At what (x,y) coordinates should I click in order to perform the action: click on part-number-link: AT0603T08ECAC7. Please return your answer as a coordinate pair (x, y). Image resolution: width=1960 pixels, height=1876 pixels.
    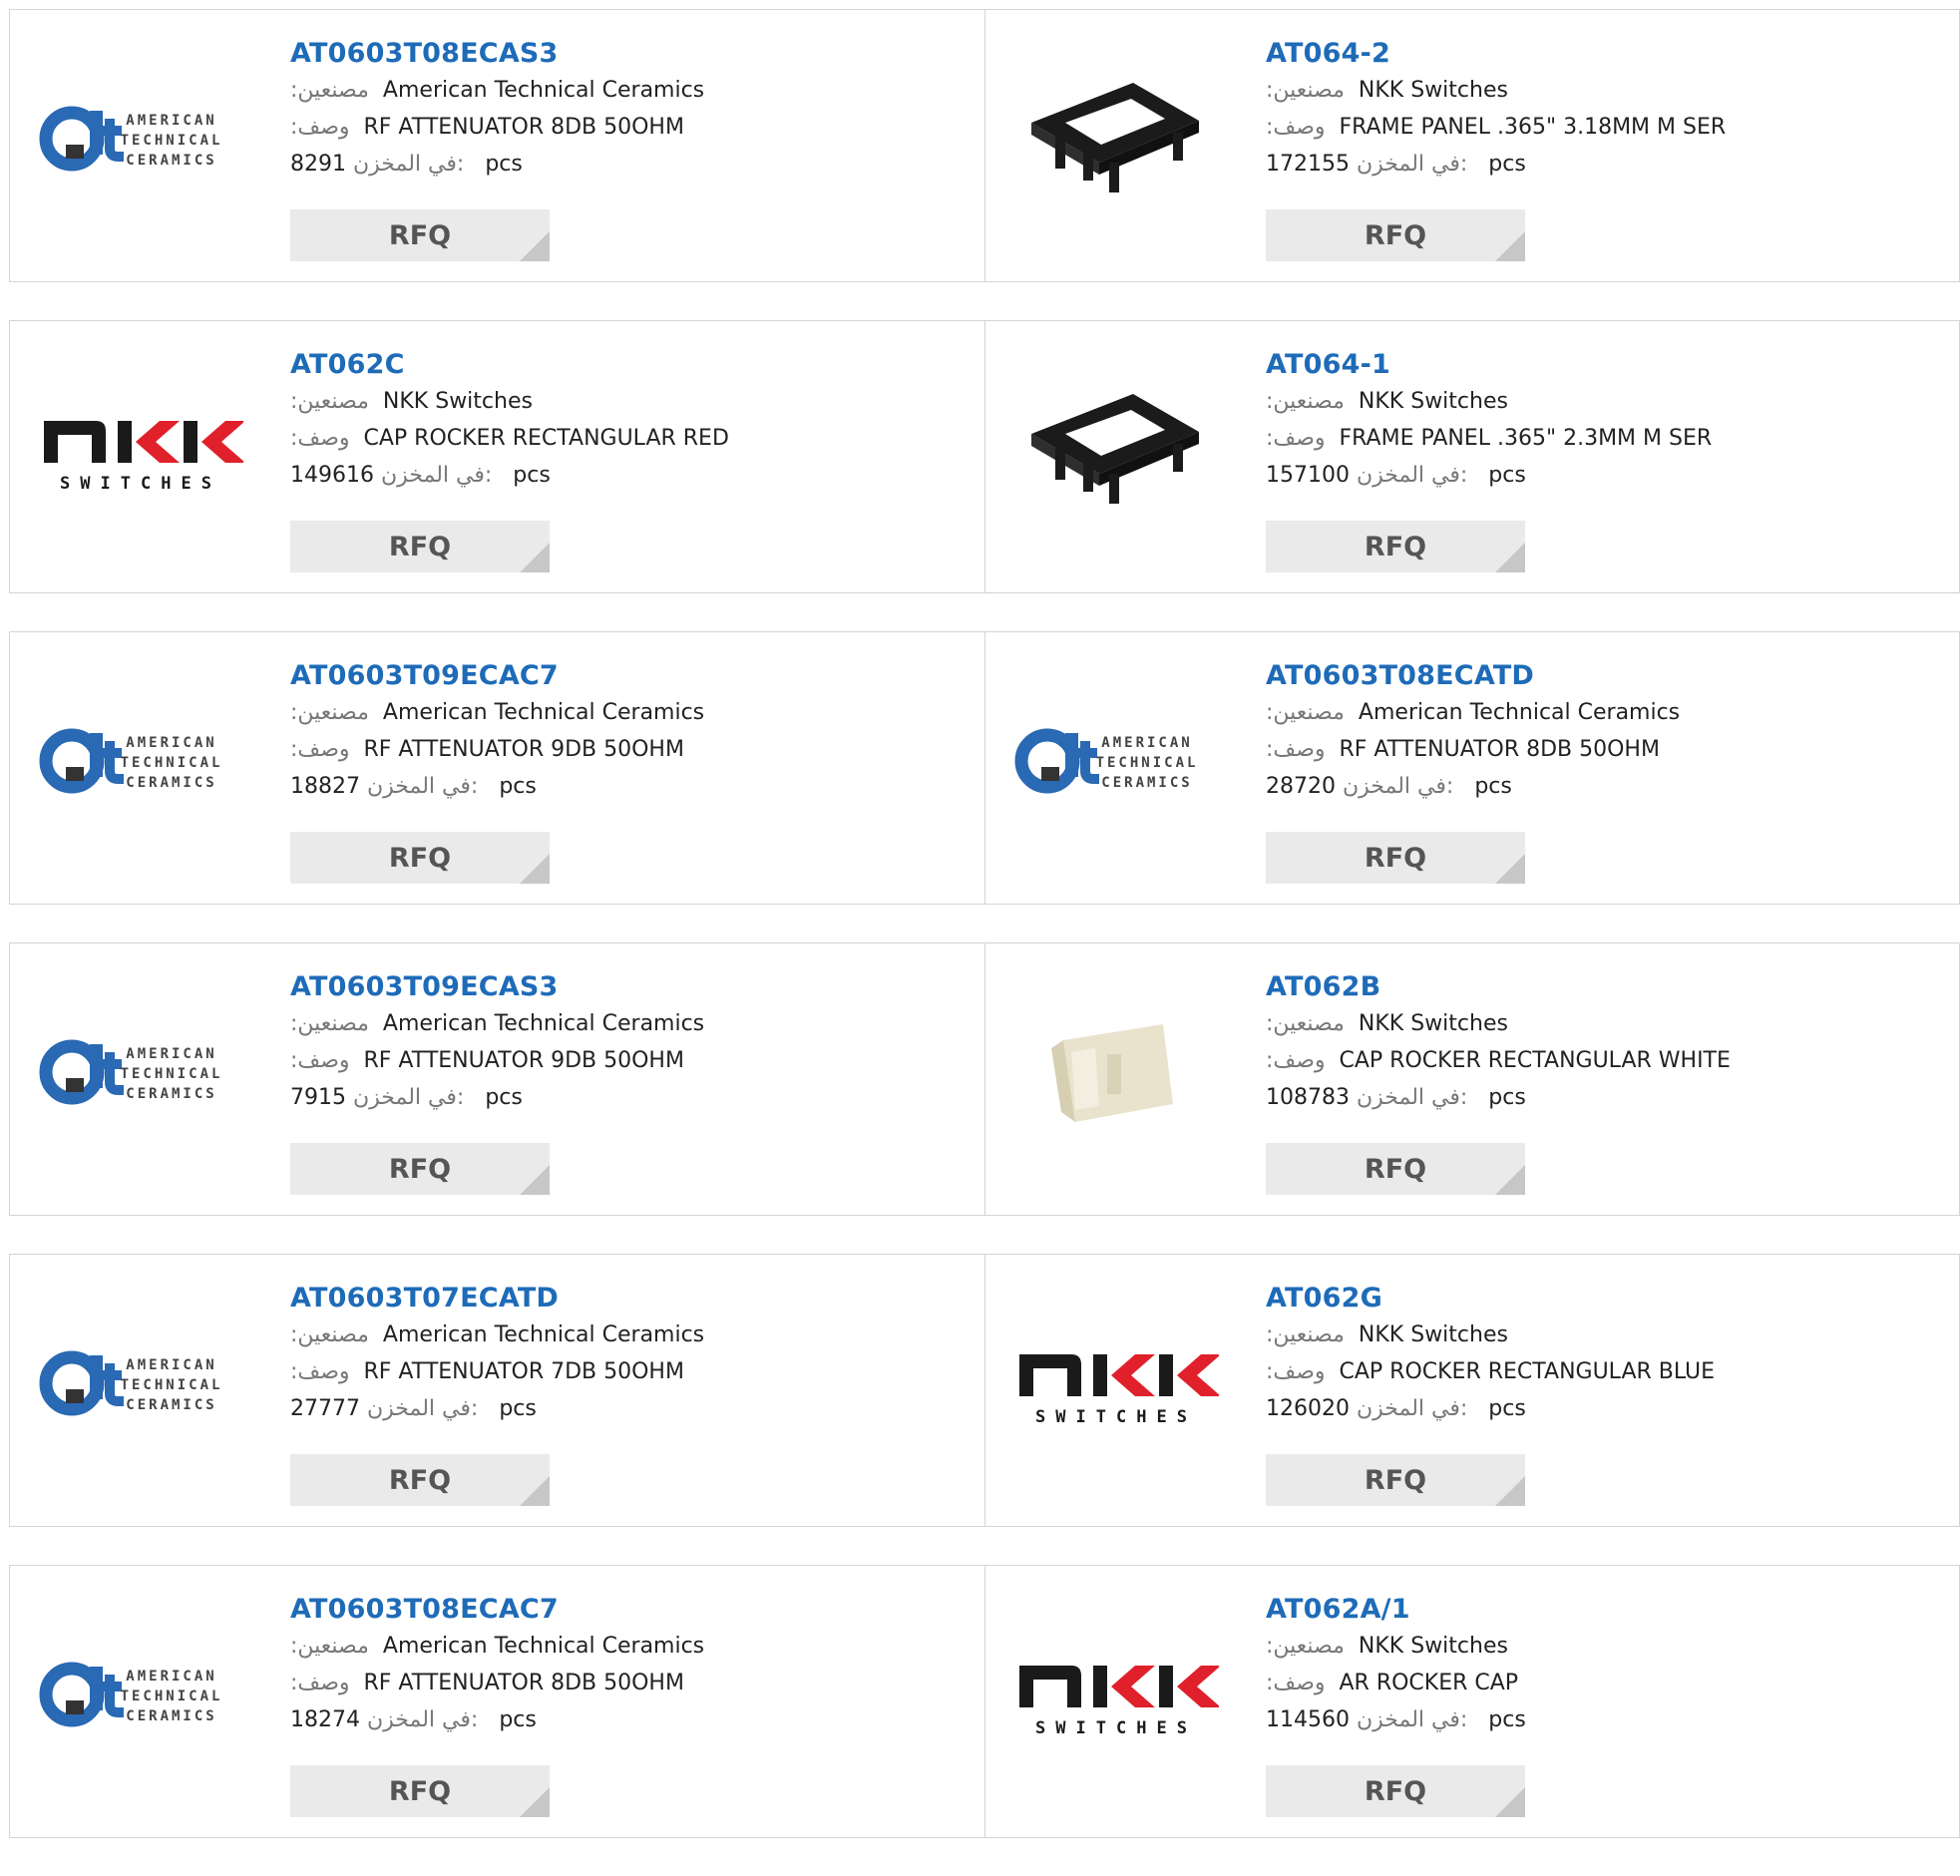
    Looking at the image, I should click on (497, 1610).